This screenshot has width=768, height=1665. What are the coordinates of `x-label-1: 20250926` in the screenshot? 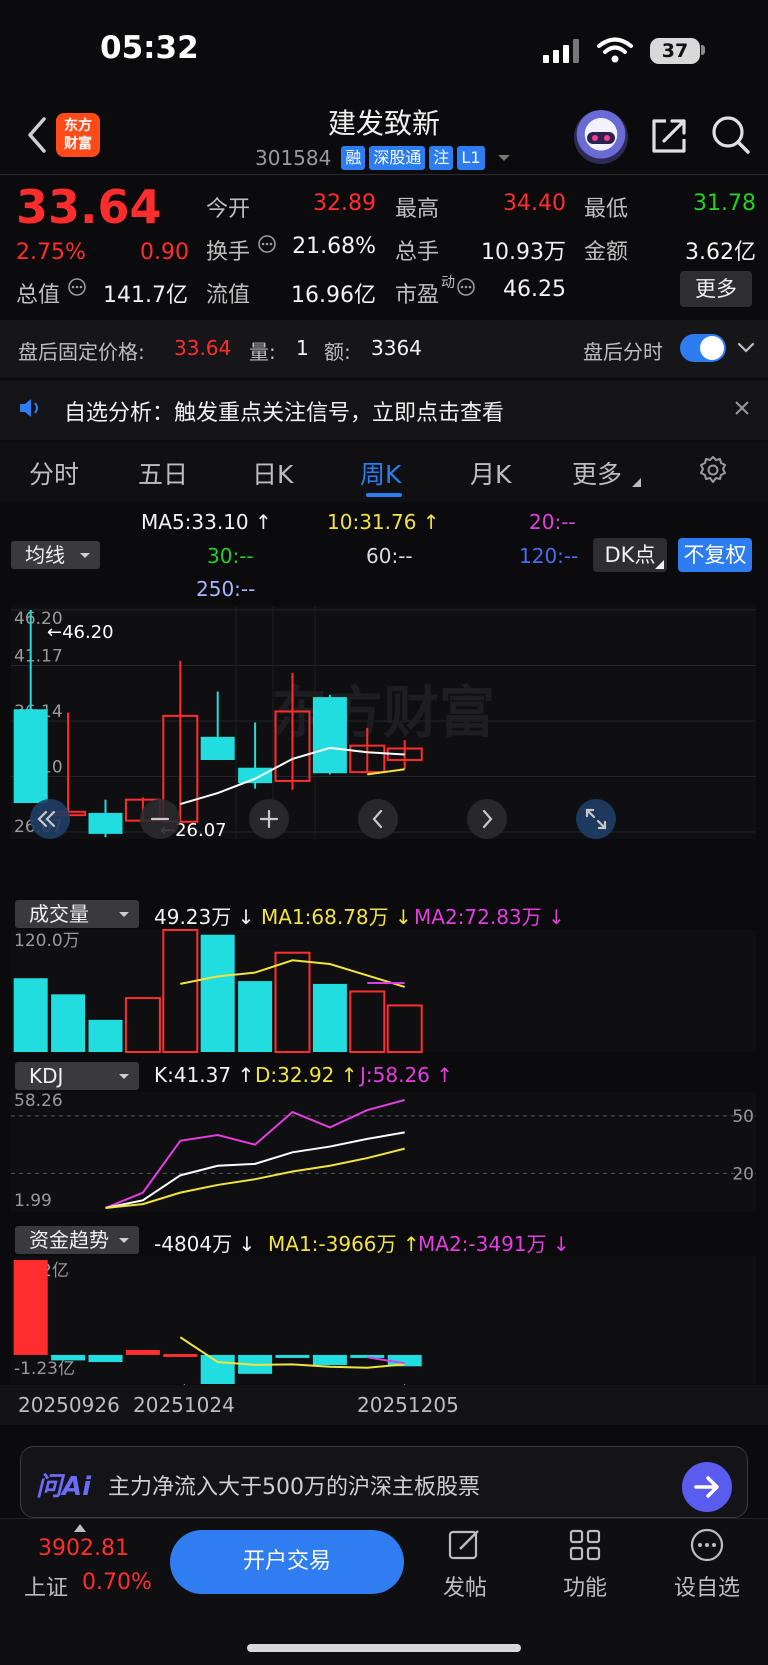 It's located at (69, 1405).